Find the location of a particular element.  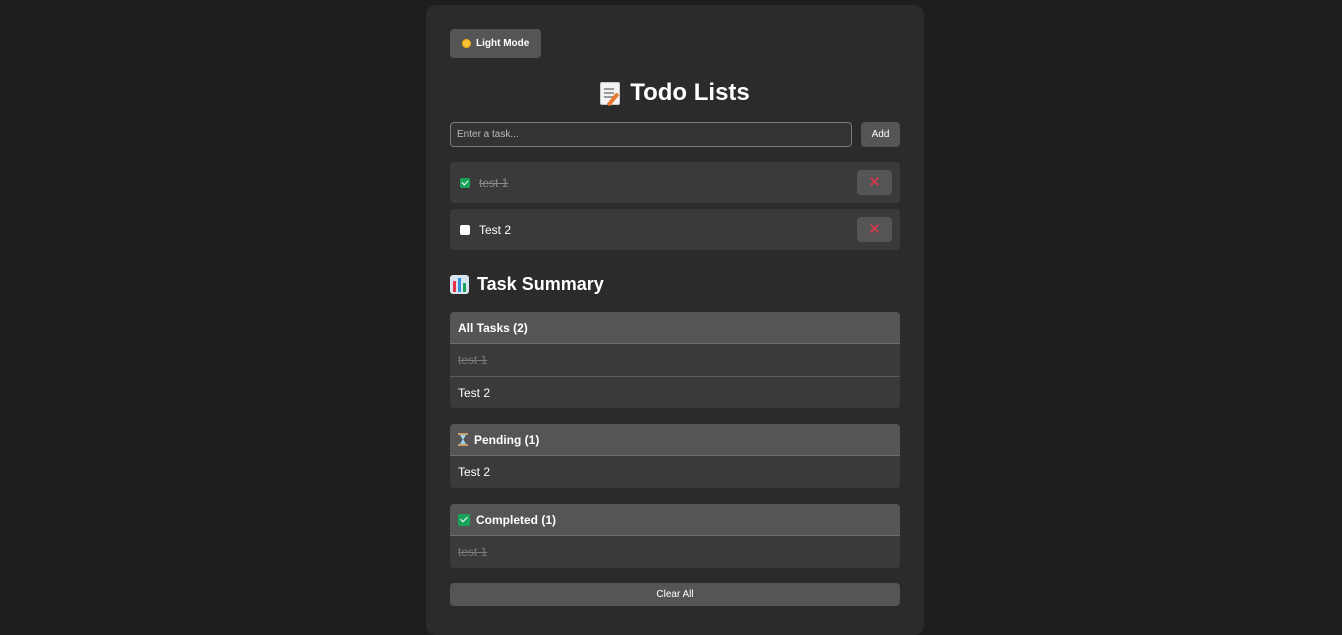

pending-label: Pending (1) is located at coordinates (507, 439).